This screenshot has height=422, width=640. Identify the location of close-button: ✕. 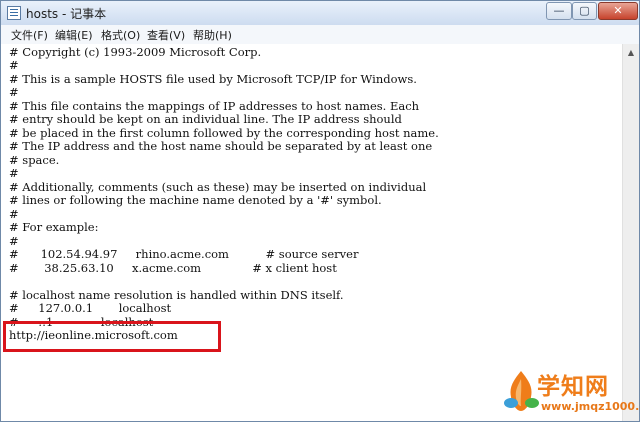
(618, 11).